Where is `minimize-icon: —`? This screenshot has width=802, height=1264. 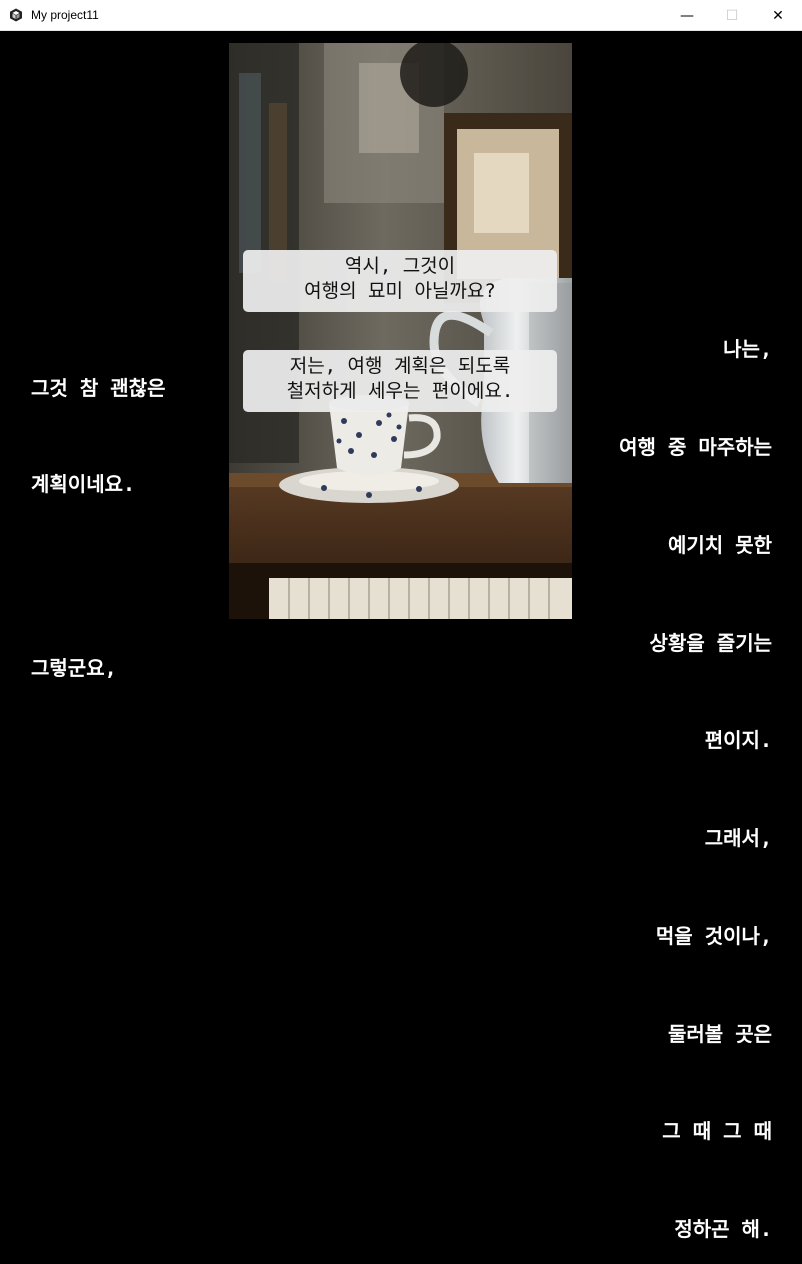
minimize-icon: — is located at coordinates (687, 15).